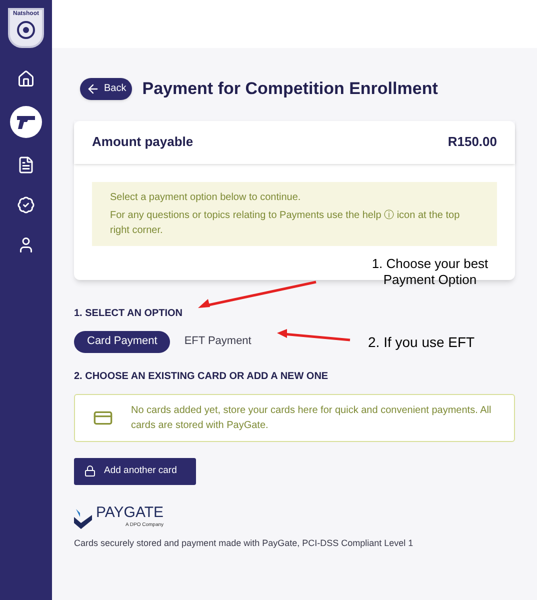  What do you see at coordinates (26, 245) in the screenshot?
I see `user-icon` at bounding box center [26, 245].